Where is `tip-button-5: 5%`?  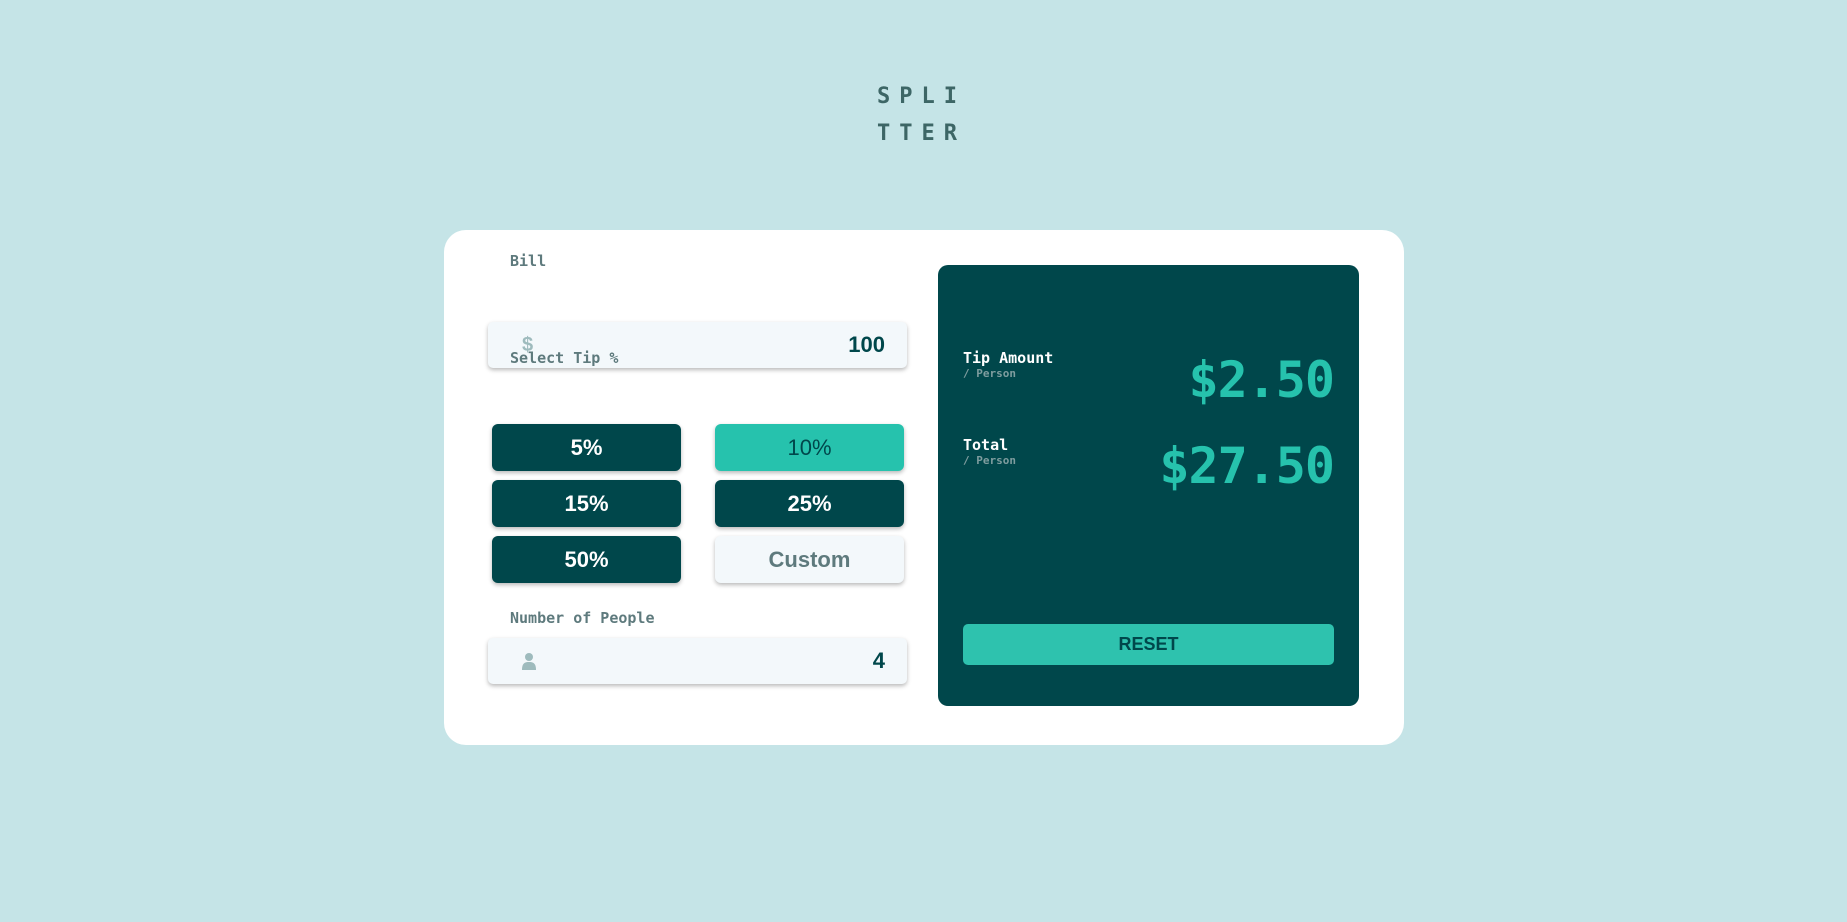 tip-button-5: 5% is located at coordinates (586, 447).